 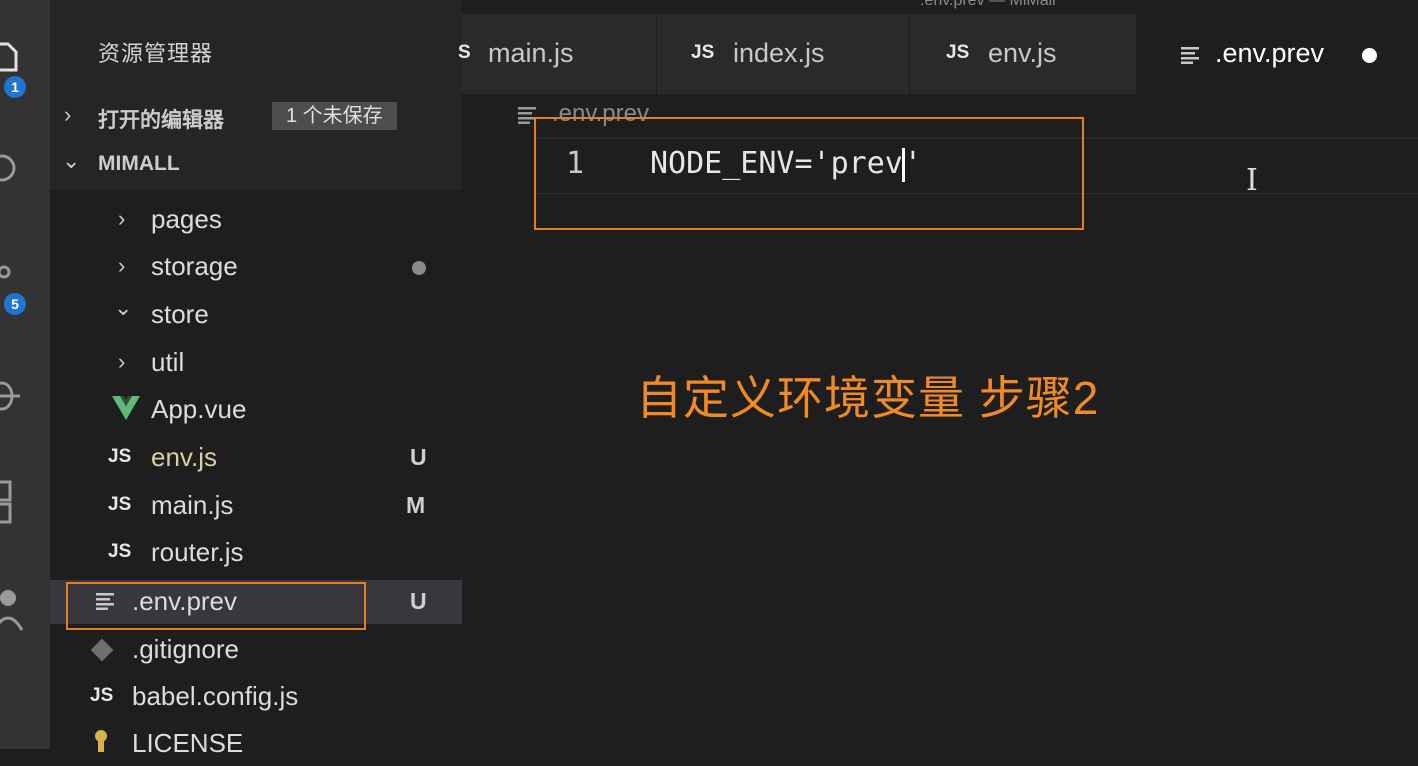 I want to click on tab-label: .env.prev, so click(x=1270, y=53).